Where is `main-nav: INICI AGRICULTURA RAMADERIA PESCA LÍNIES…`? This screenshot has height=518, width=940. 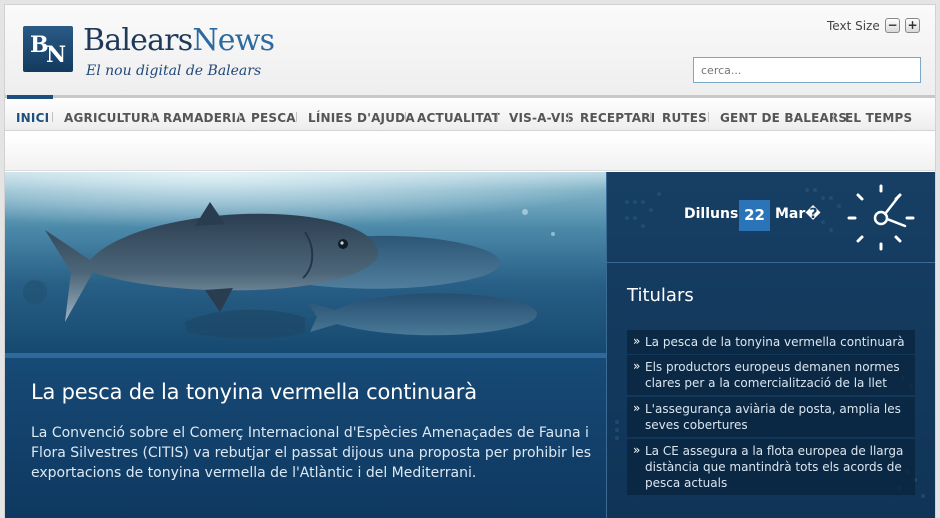
main-nav: INICI AGRICULTURA RAMADERIA PESCA LÍNIES… is located at coordinates (470, 113).